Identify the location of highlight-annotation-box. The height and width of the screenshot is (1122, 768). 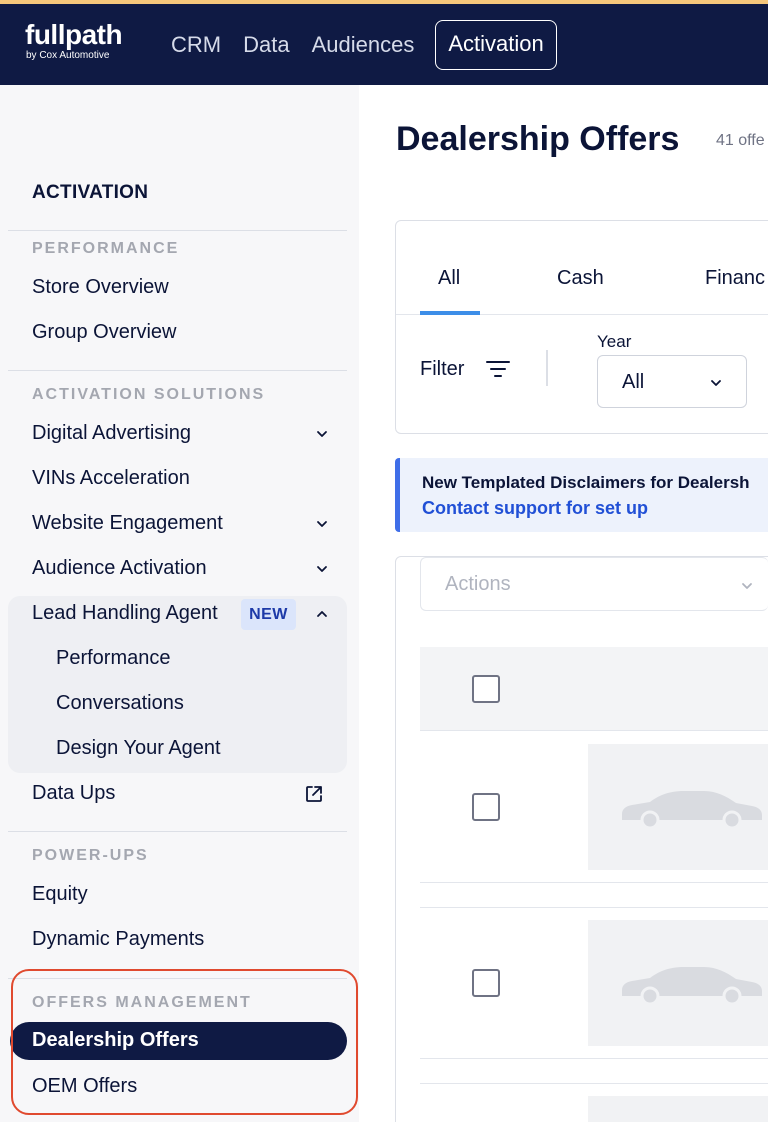
(184, 1042).